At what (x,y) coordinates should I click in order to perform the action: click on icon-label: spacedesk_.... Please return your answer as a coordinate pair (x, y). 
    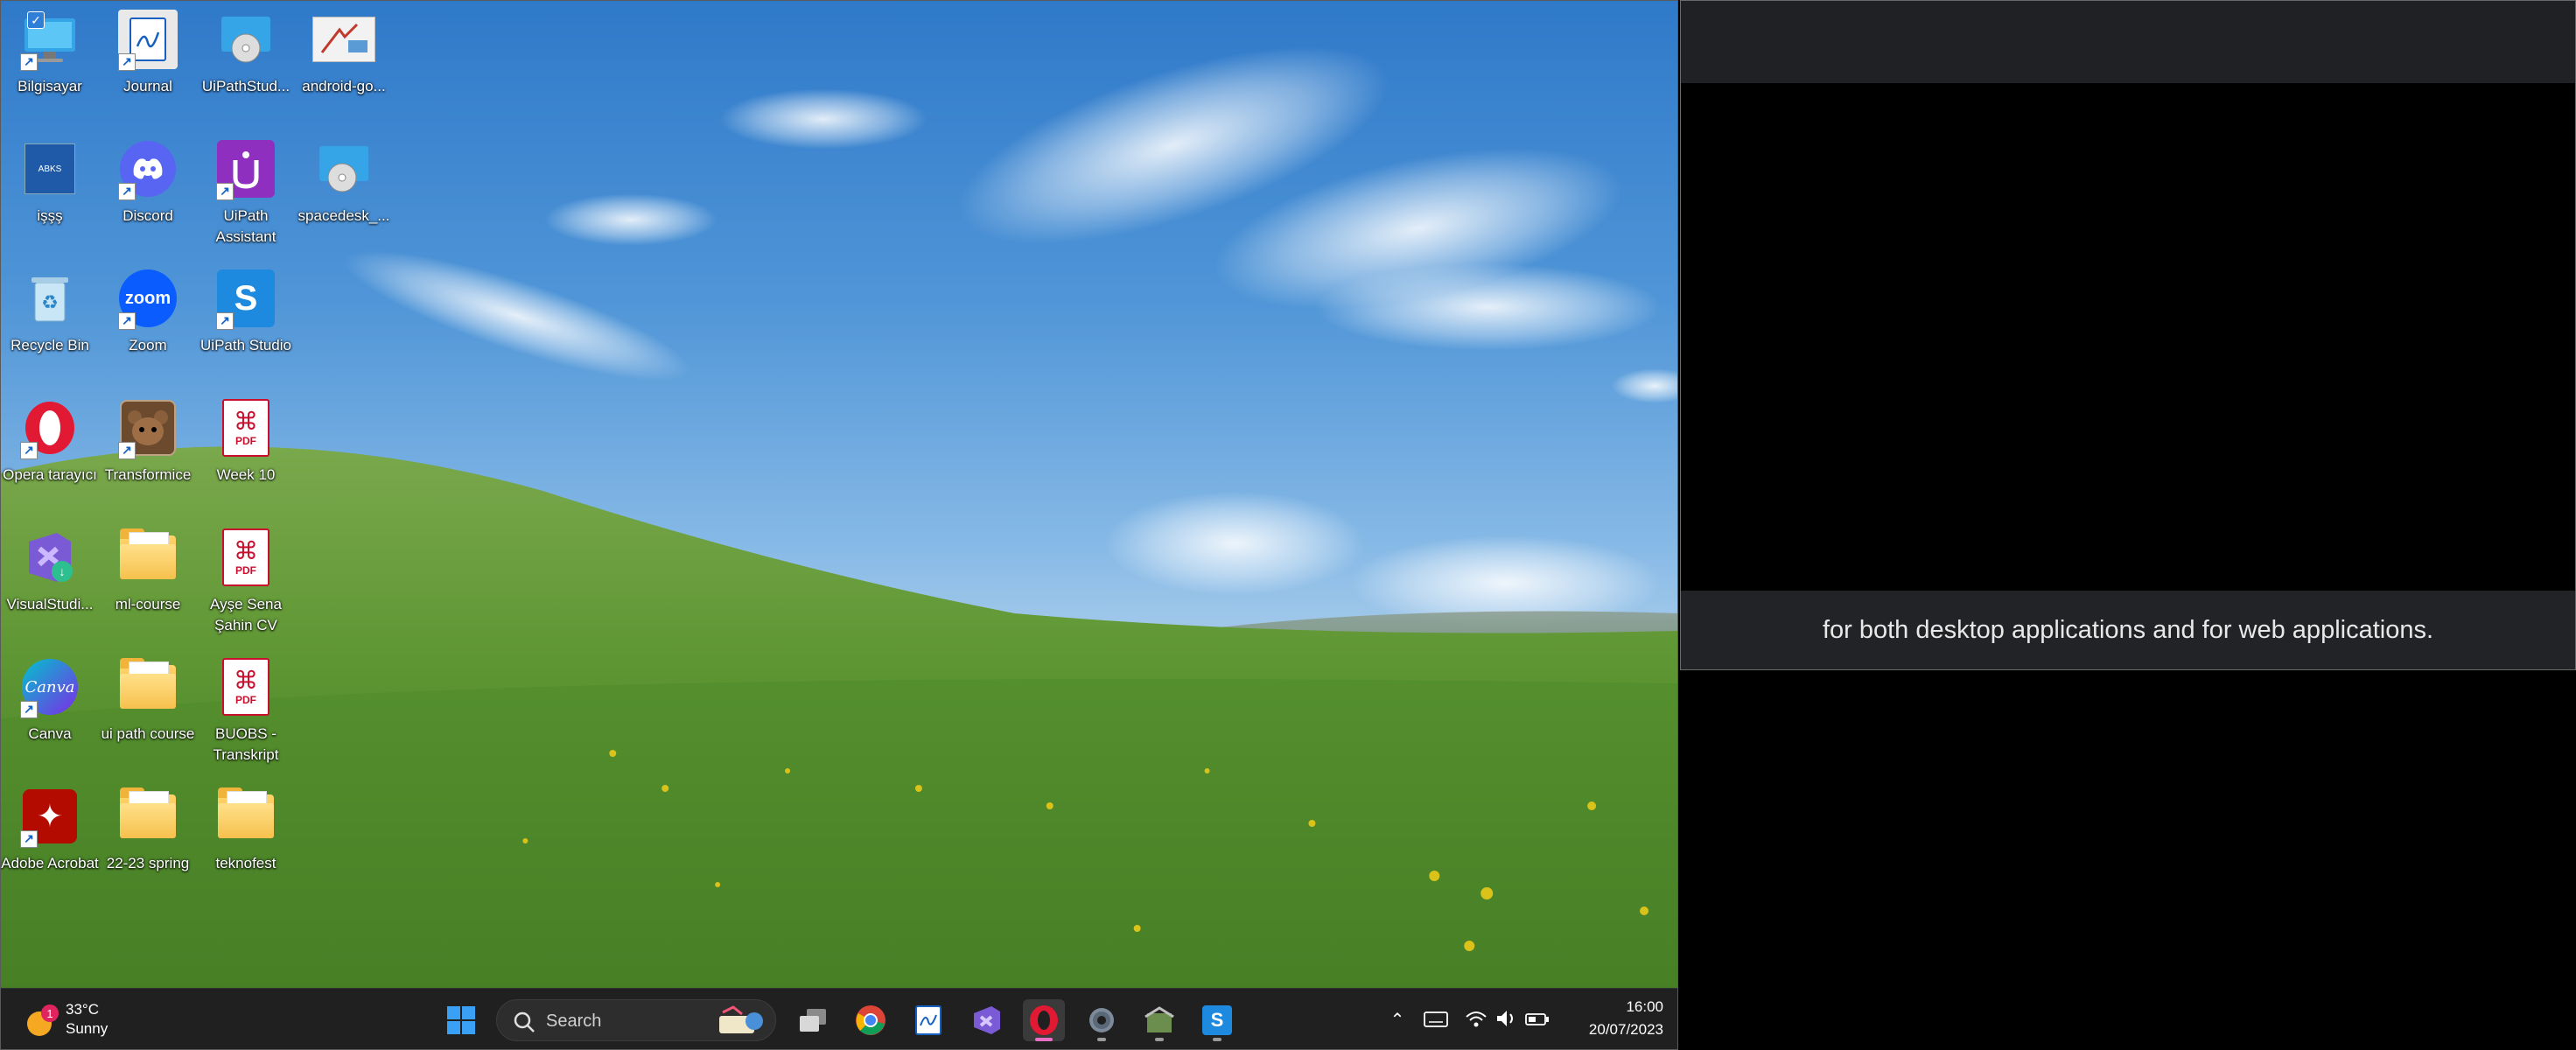
    Looking at the image, I should click on (344, 215).